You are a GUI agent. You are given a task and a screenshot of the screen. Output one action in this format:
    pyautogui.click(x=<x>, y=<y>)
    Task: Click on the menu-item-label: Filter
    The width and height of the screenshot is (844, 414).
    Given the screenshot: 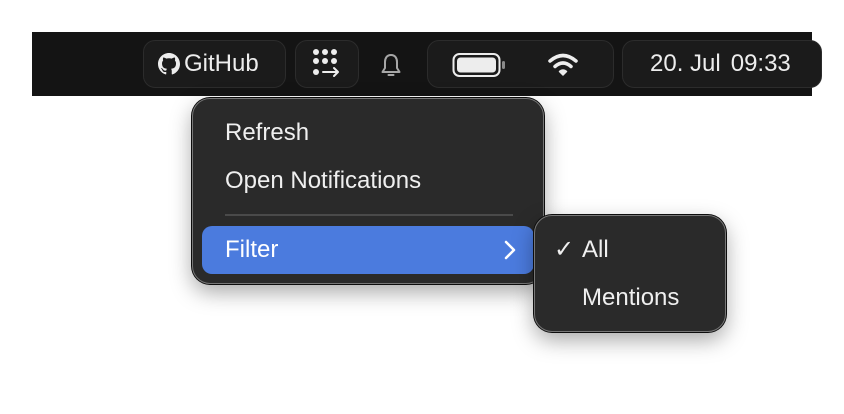 What is the action you would take?
    pyautogui.click(x=252, y=249)
    